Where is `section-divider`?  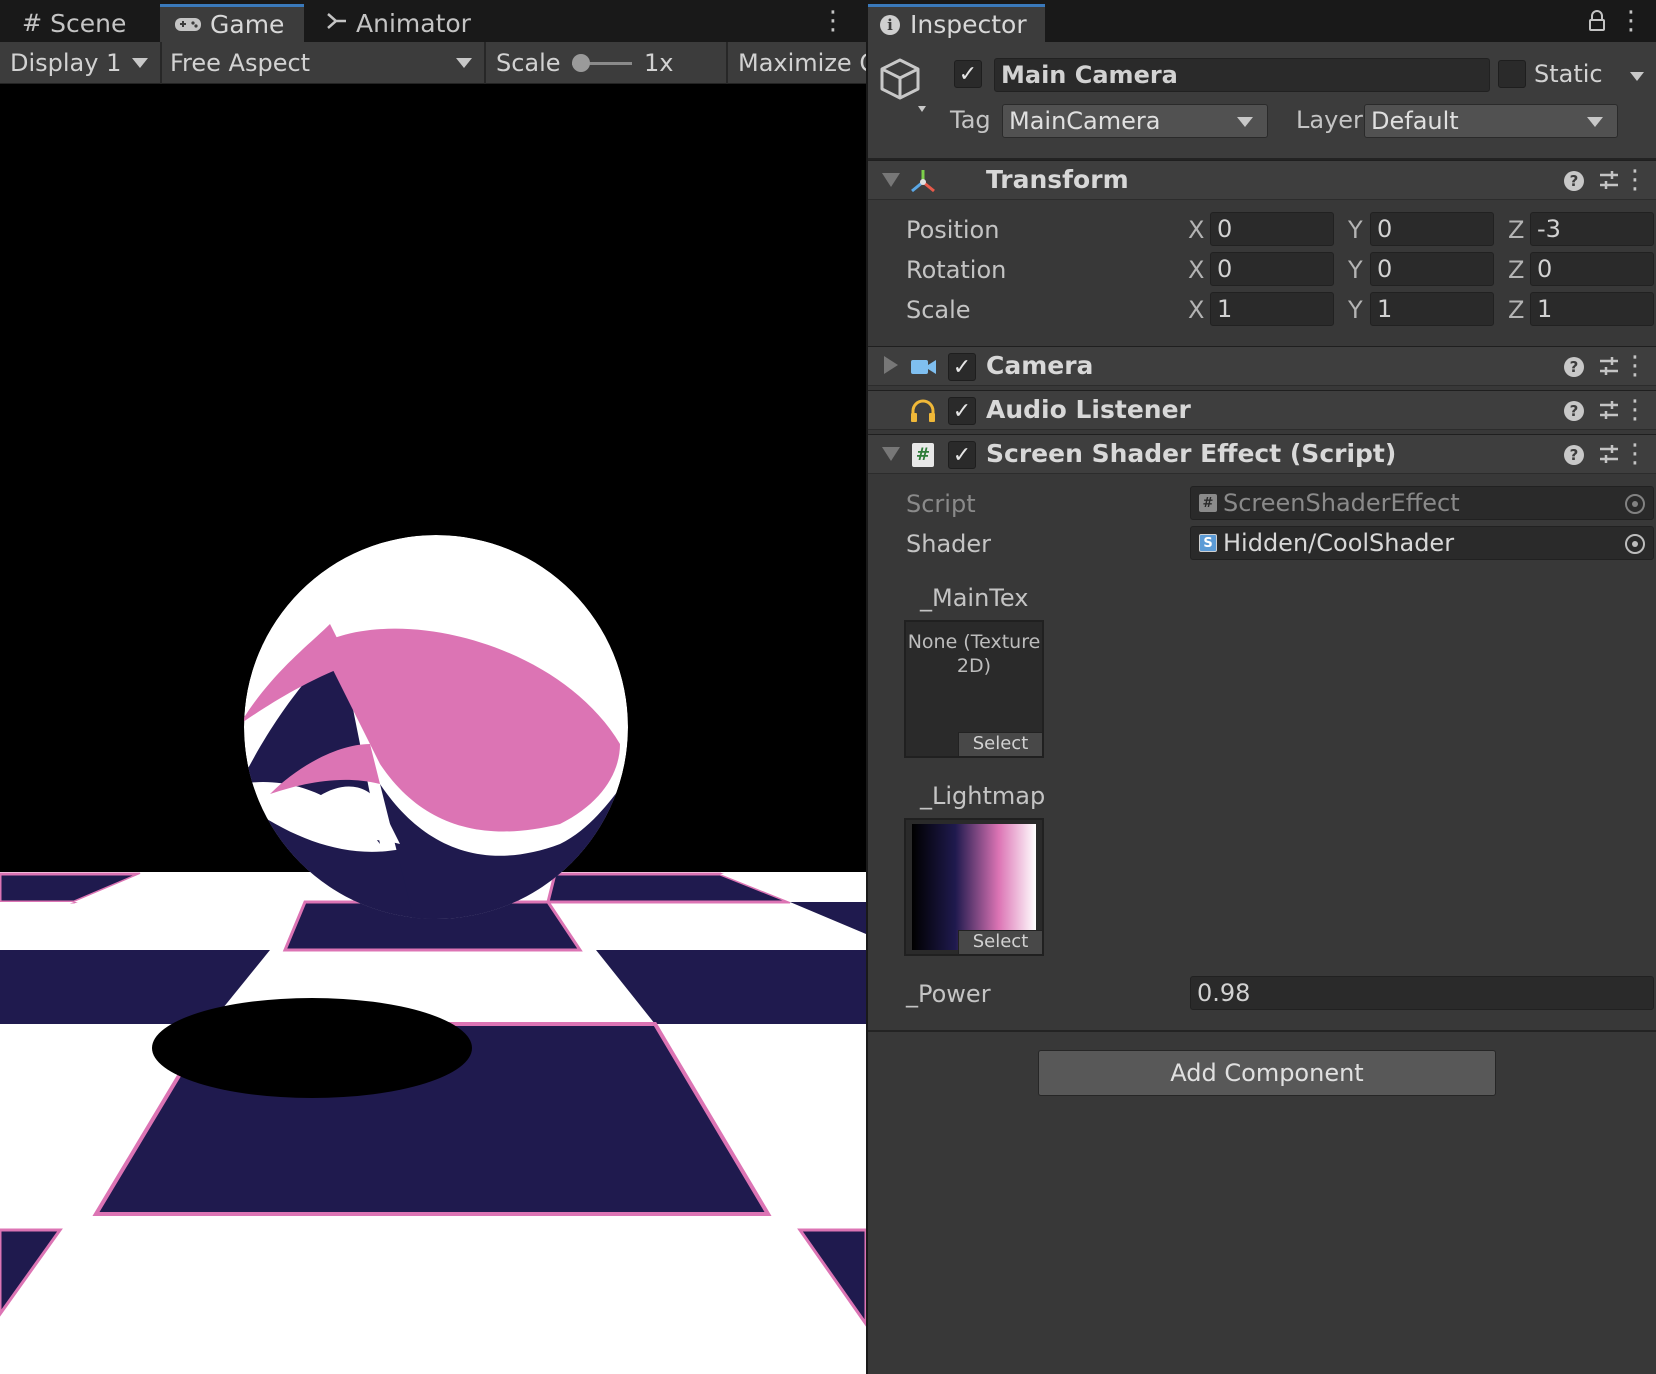
section-divider is located at coordinates (1262, 1031).